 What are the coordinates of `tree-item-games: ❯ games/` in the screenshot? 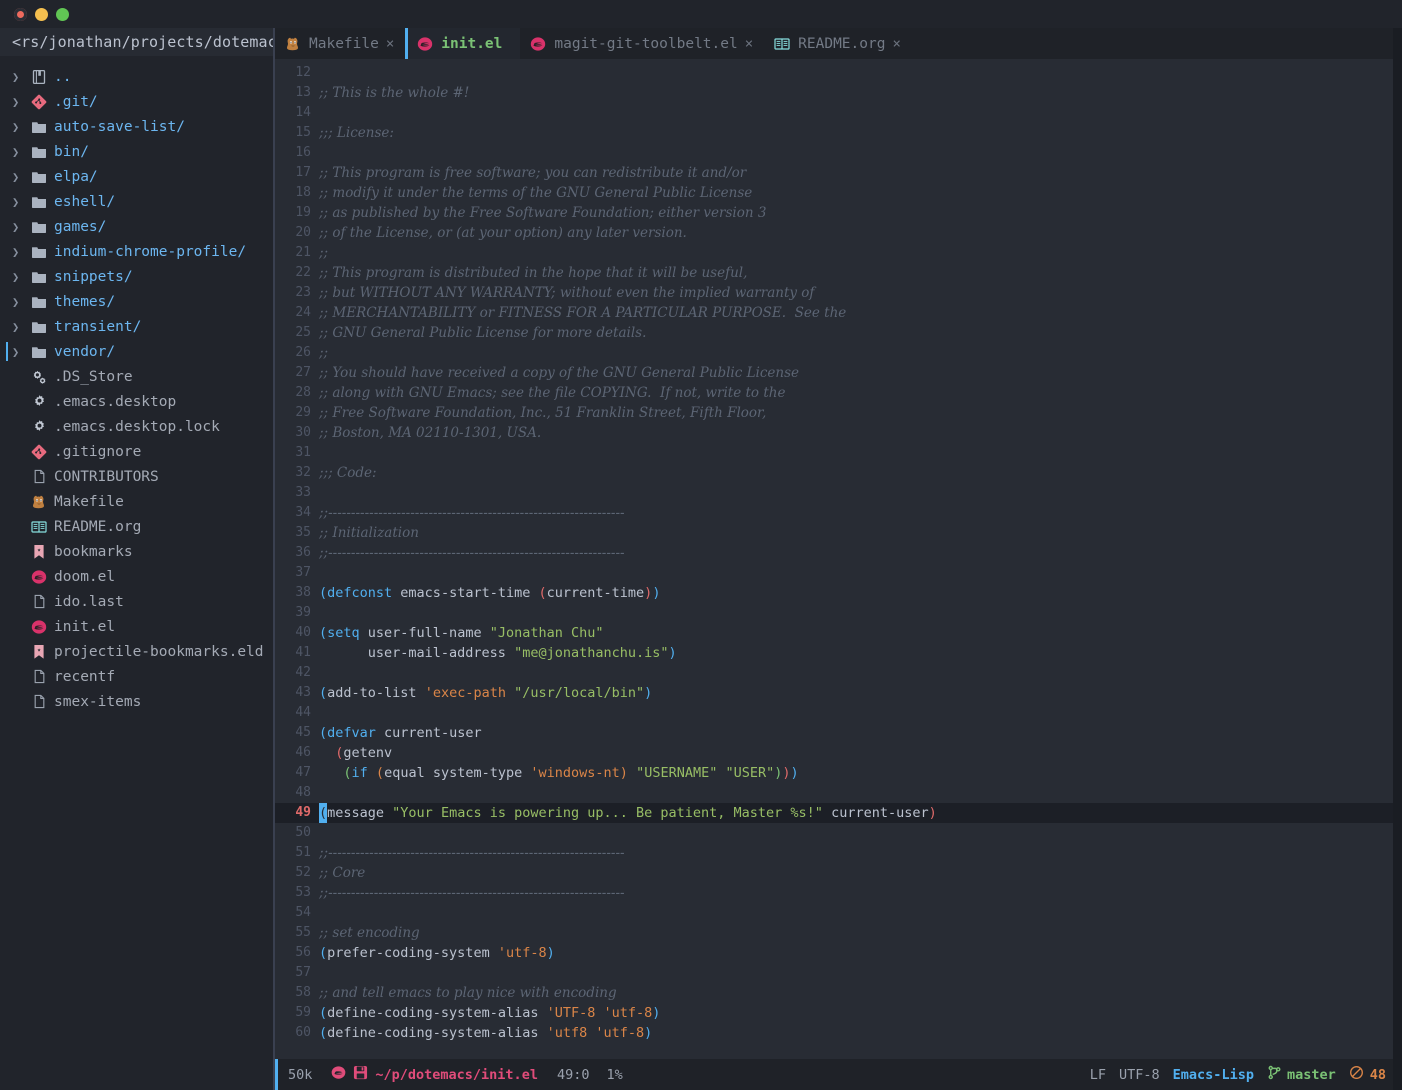 It's located at (136, 226).